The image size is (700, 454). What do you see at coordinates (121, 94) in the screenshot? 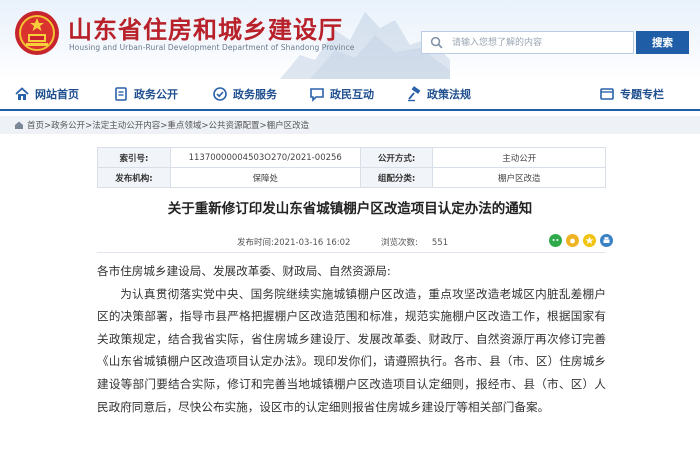
I see `document-icon` at bounding box center [121, 94].